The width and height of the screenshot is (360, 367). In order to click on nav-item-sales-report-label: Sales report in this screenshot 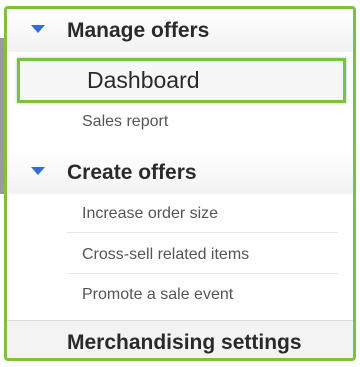, I will do `click(125, 121)`.